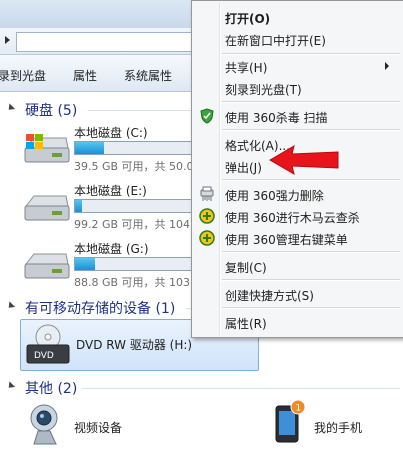 This screenshot has height=457, width=403. Describe the element at coordinates (248, 19) in the screenshot. I see `menu-item-label: 打开(O)` at that location.